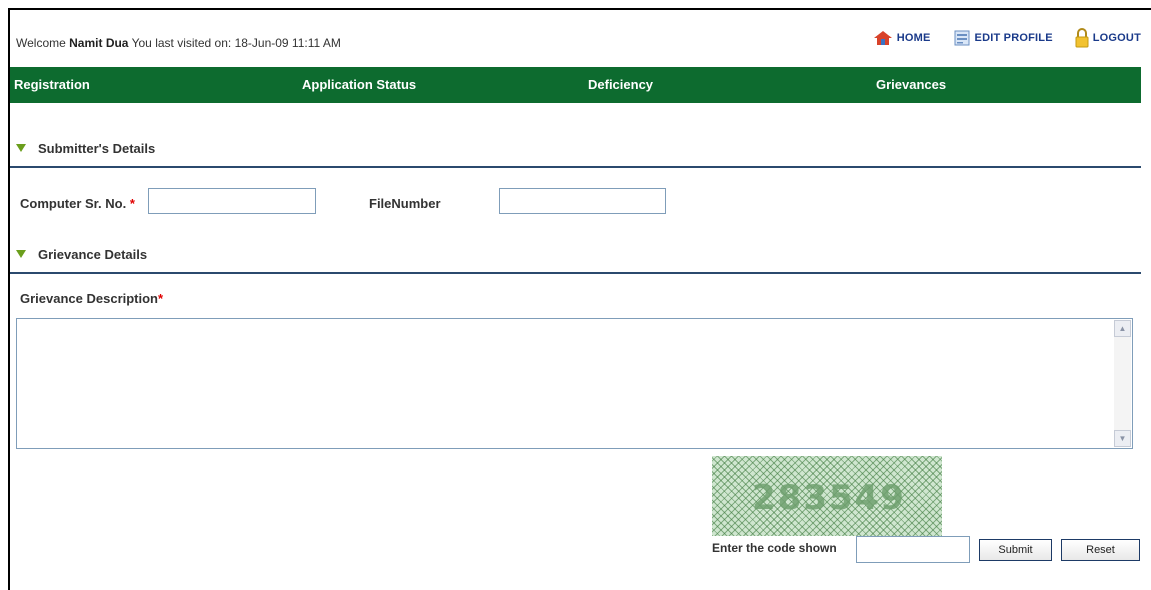  Describe the element at coordinates (1015, 550) in the screenshot. I see `submit-button: Submit` at that location.